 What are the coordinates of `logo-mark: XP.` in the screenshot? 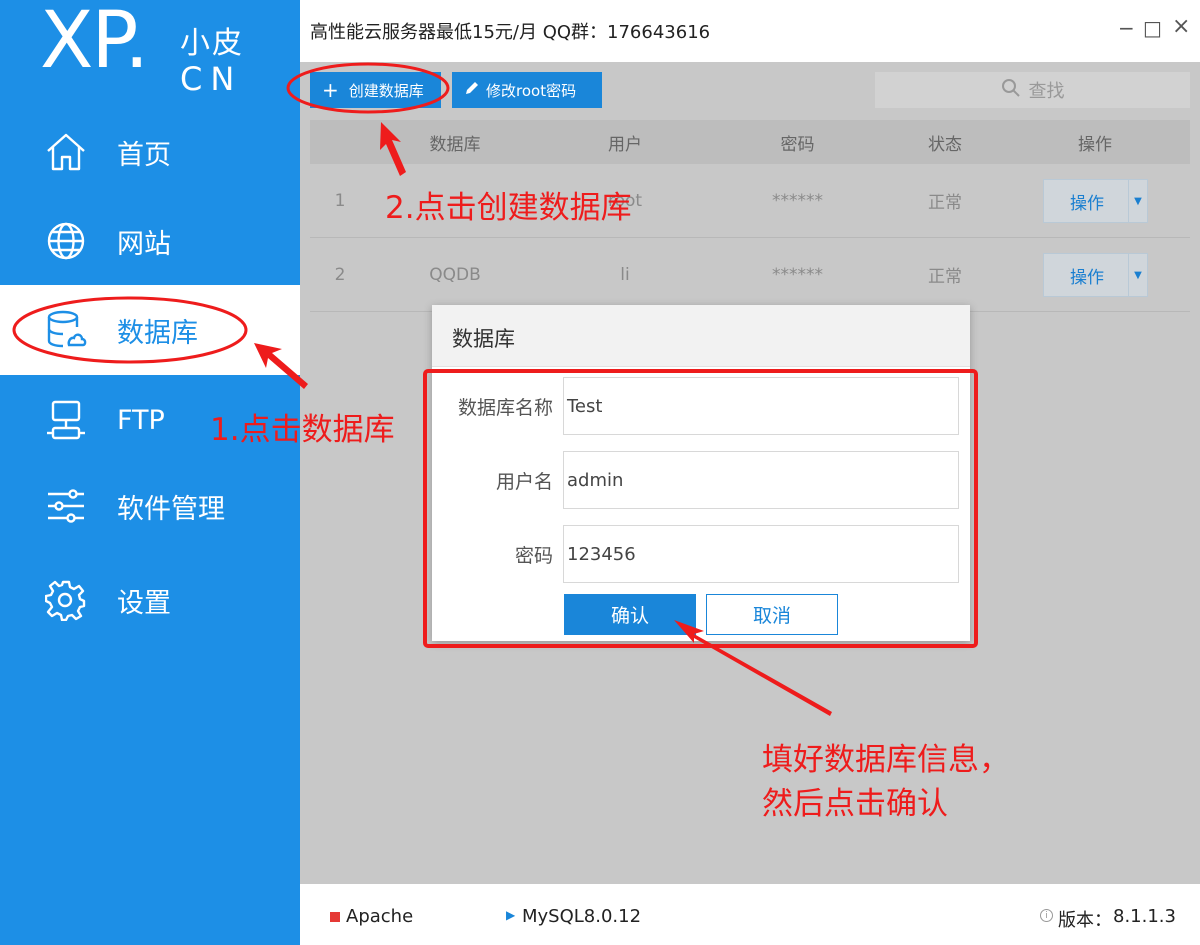 It's located at (94, 43).